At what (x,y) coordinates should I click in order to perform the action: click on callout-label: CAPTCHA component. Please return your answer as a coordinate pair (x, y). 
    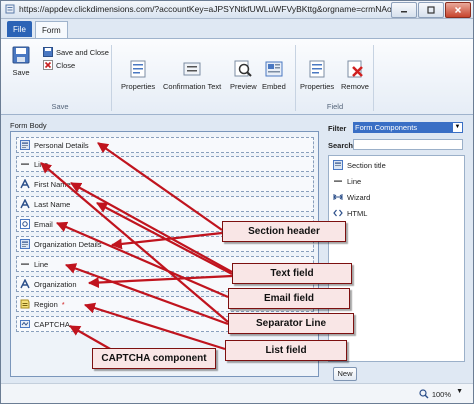
    Looking at the image, I should click on (154, 358).